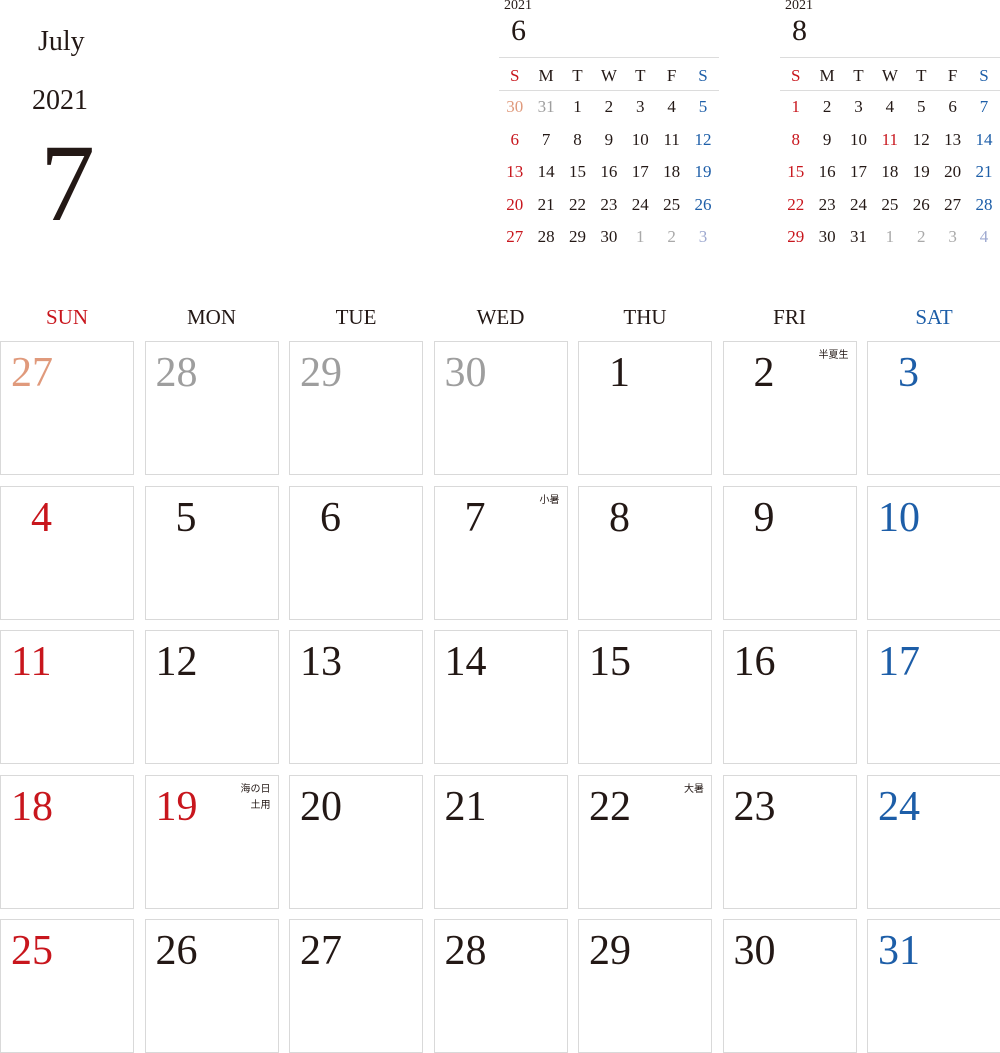 Image resolution: width=1000 pixels, height=1053 pixels. Describe the element at coordinates (645, 697) in the screenshot. I see `day-cell: 15` at that location.